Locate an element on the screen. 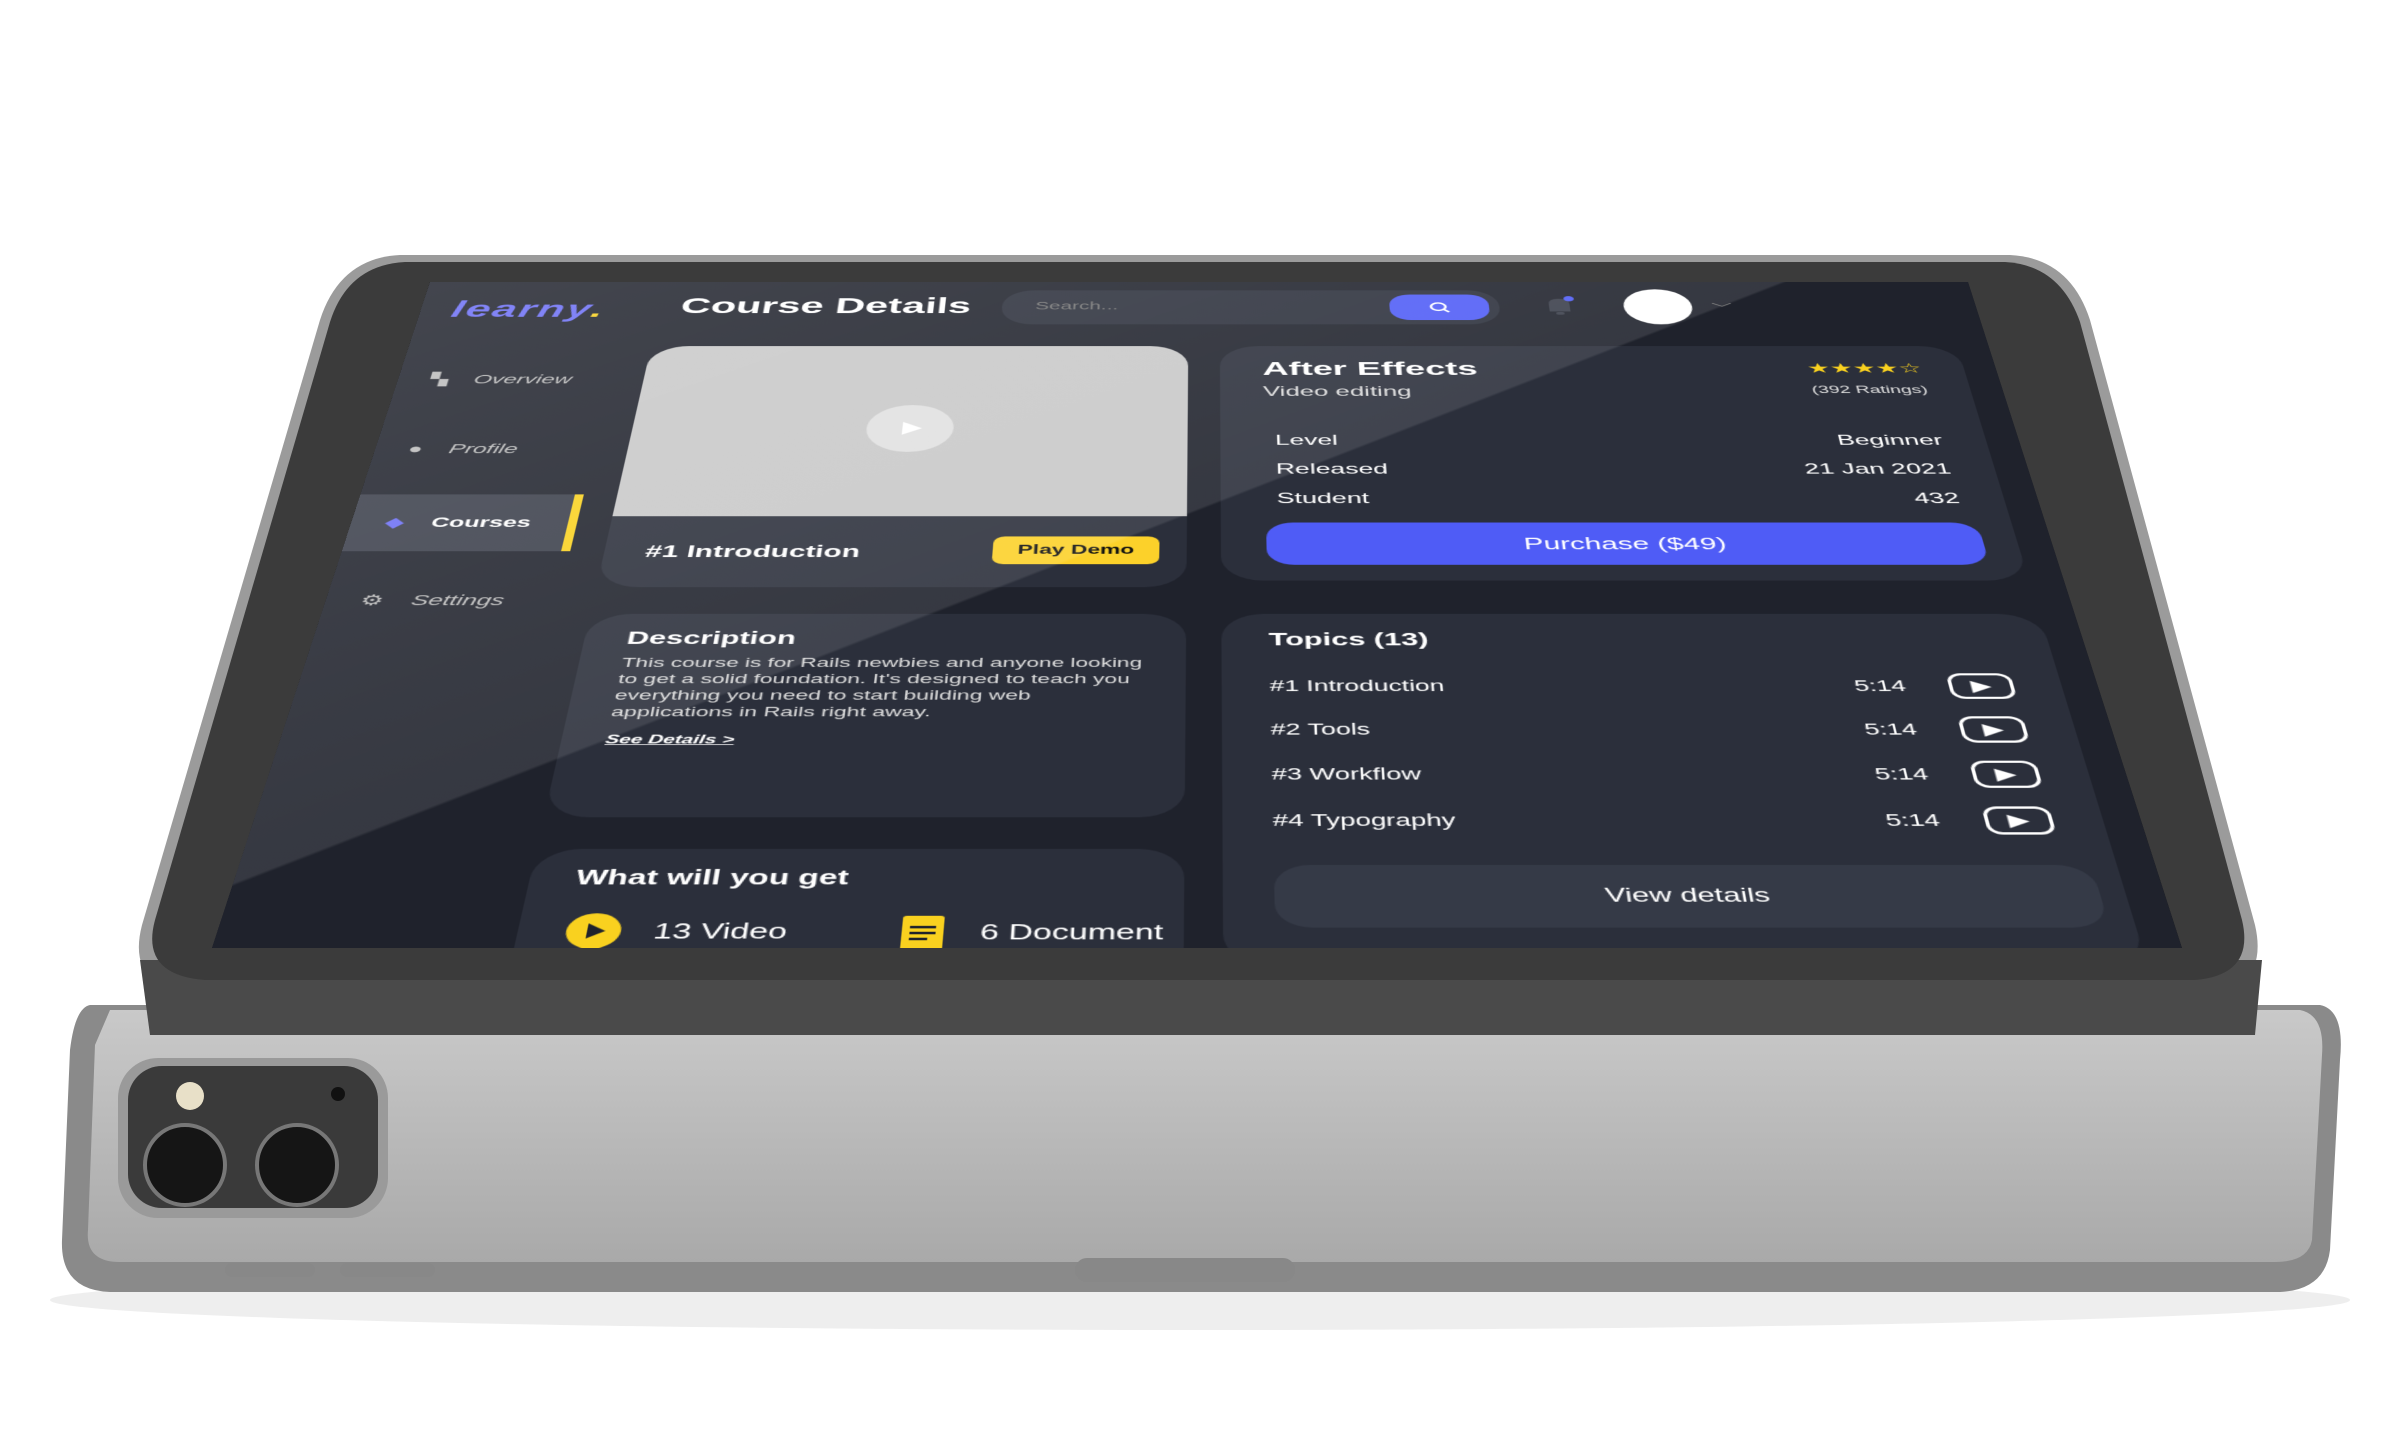 Image resolution: width=2400 pixels, height=1437 pixels. play-circle-icon is located at coordinates (593, 930).